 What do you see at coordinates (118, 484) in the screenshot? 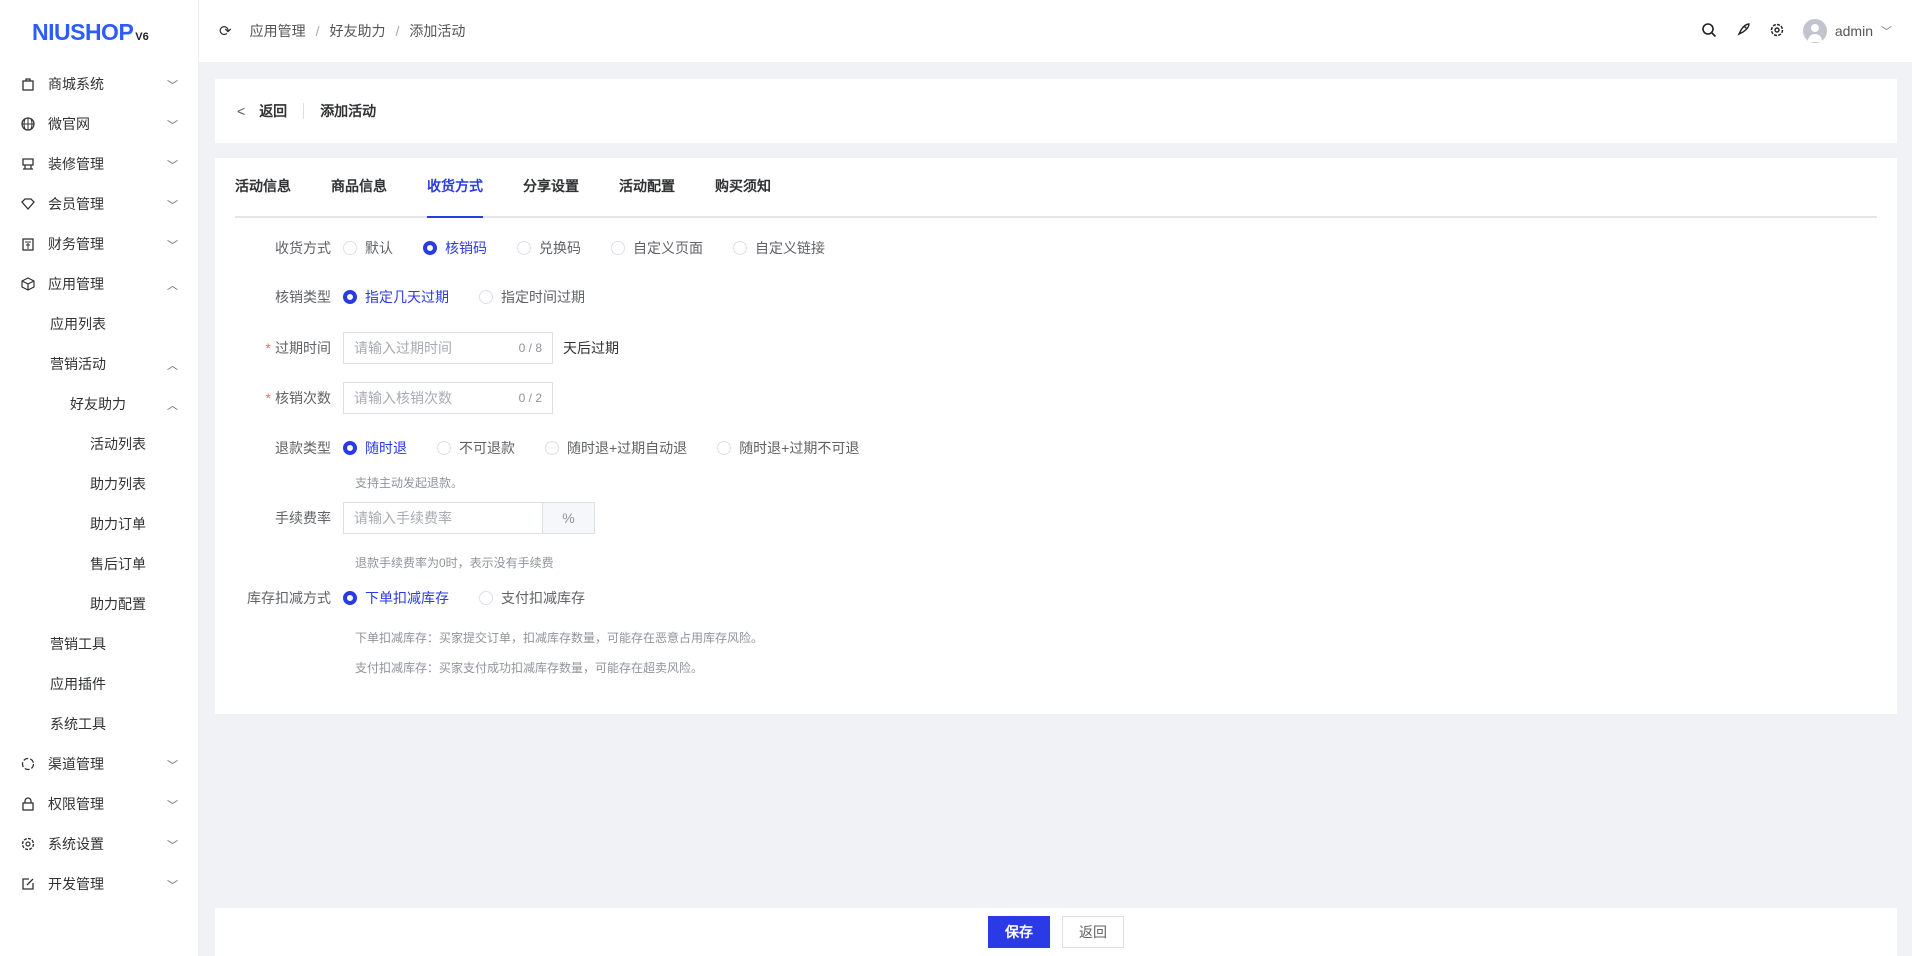
I see `sidebar-item-label: 助力列表` at bounding box center [118, 484].